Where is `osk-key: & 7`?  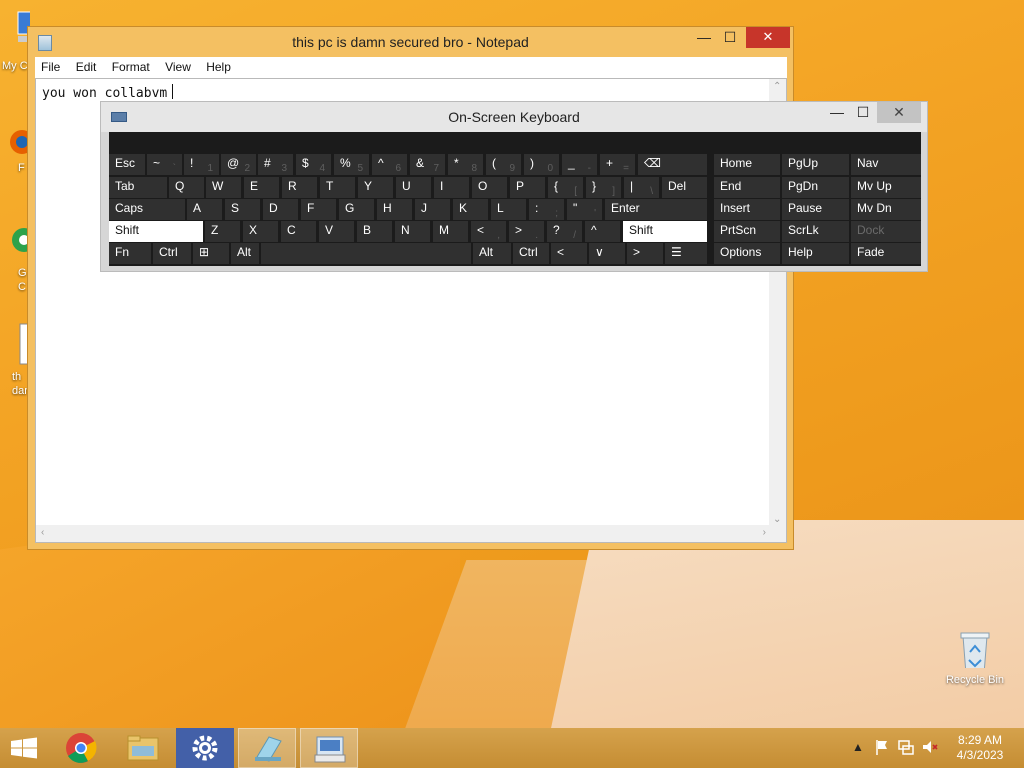 osk-key: & 7 is located at coordinates (427, 164).